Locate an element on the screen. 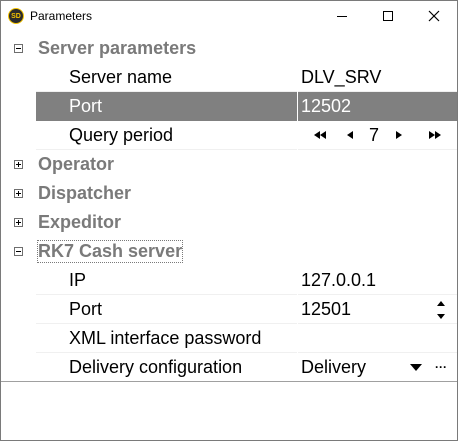 The height and width of the screenshot is (441, 458). previous-button is located at coordinates (350, 135).